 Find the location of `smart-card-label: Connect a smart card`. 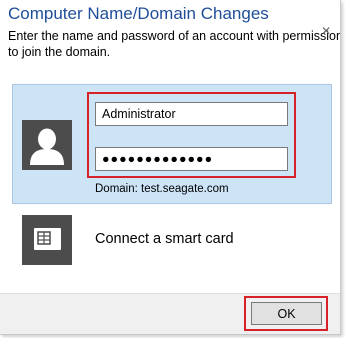

smart-card-label: Connect a smart card is located at coordinates (164, 239).